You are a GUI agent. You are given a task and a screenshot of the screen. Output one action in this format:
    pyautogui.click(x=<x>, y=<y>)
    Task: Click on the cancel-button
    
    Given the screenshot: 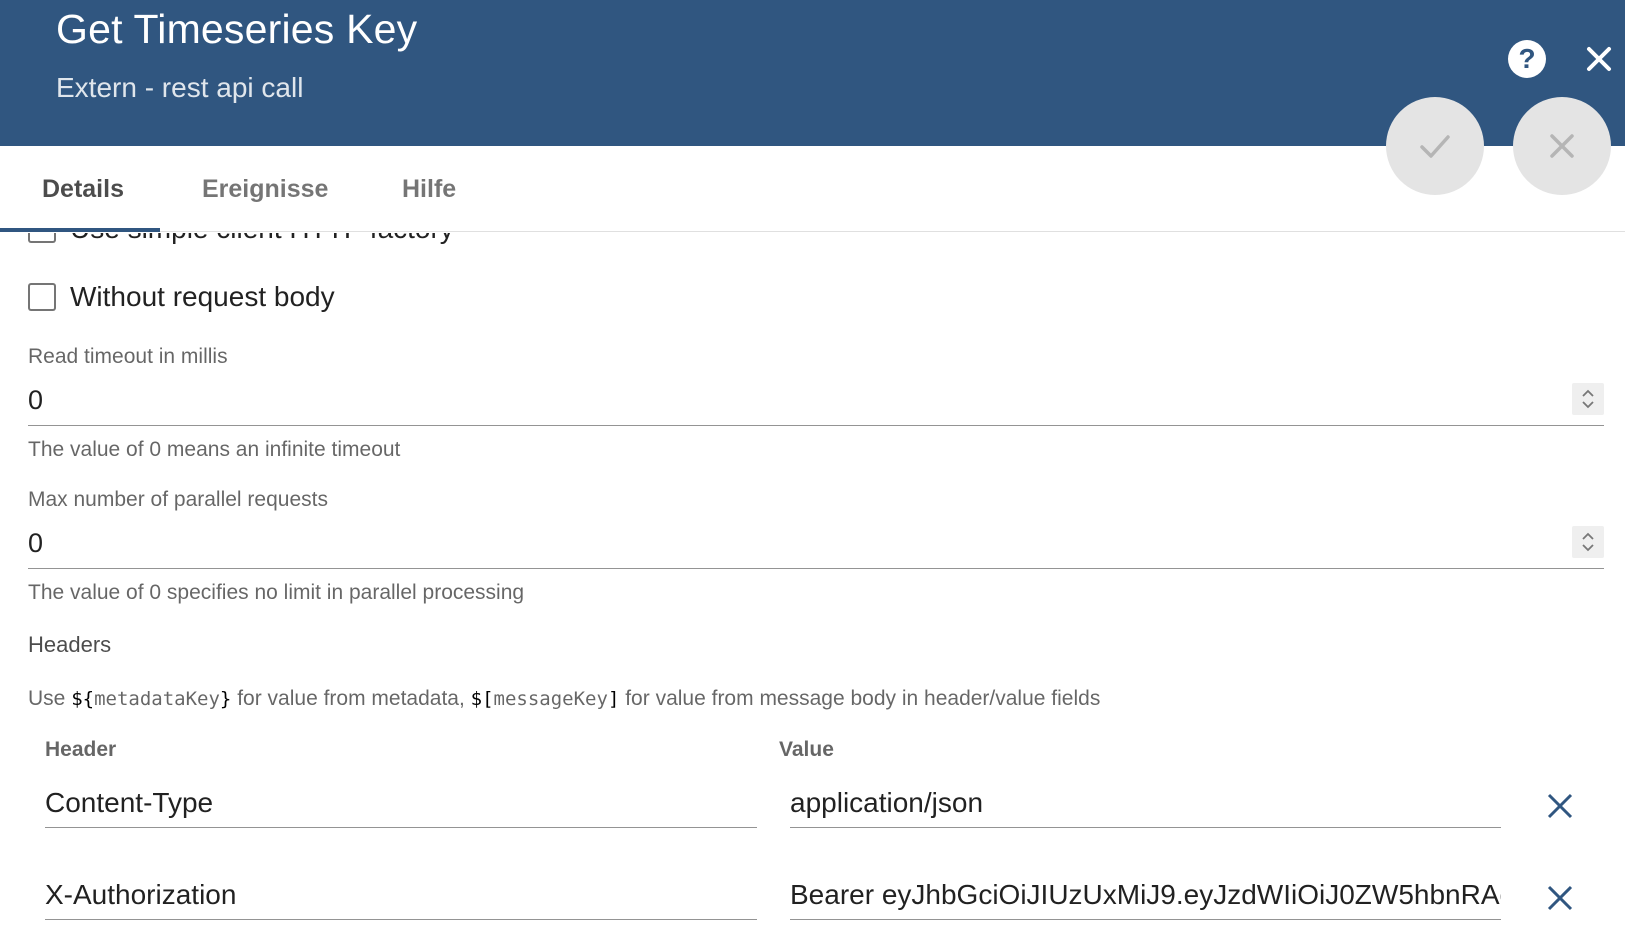 What is the action you would take?
    pyautogui.click(x=1562, y=146)
    